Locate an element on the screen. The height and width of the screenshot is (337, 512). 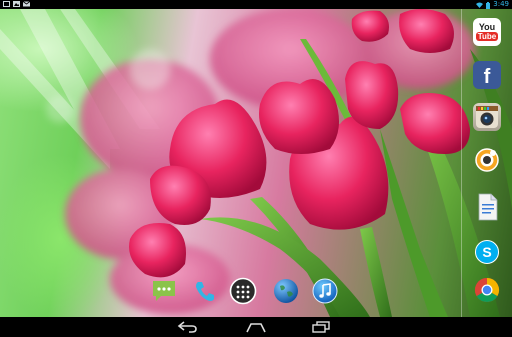
messaging-app-button is located at coordinates (164, 291).